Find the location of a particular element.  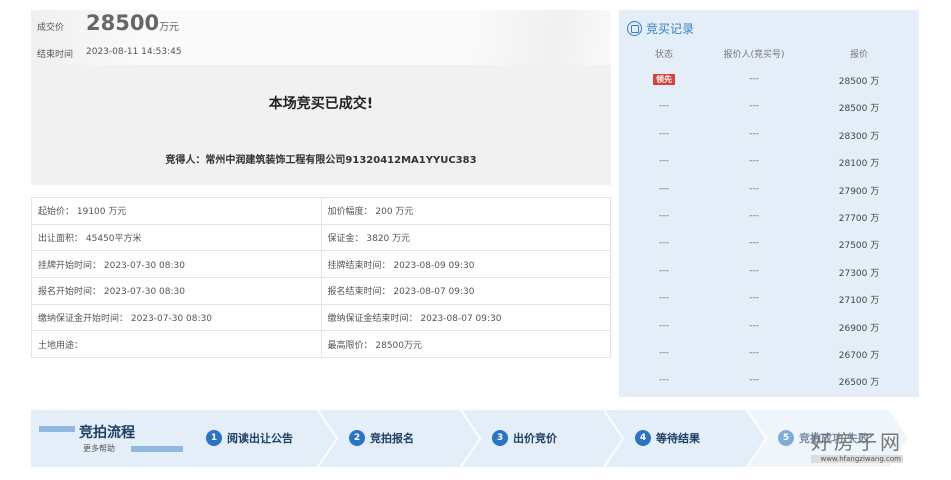

watermark: 好房子网 www.hfangziwang.com is located at coordinates (857, 444).